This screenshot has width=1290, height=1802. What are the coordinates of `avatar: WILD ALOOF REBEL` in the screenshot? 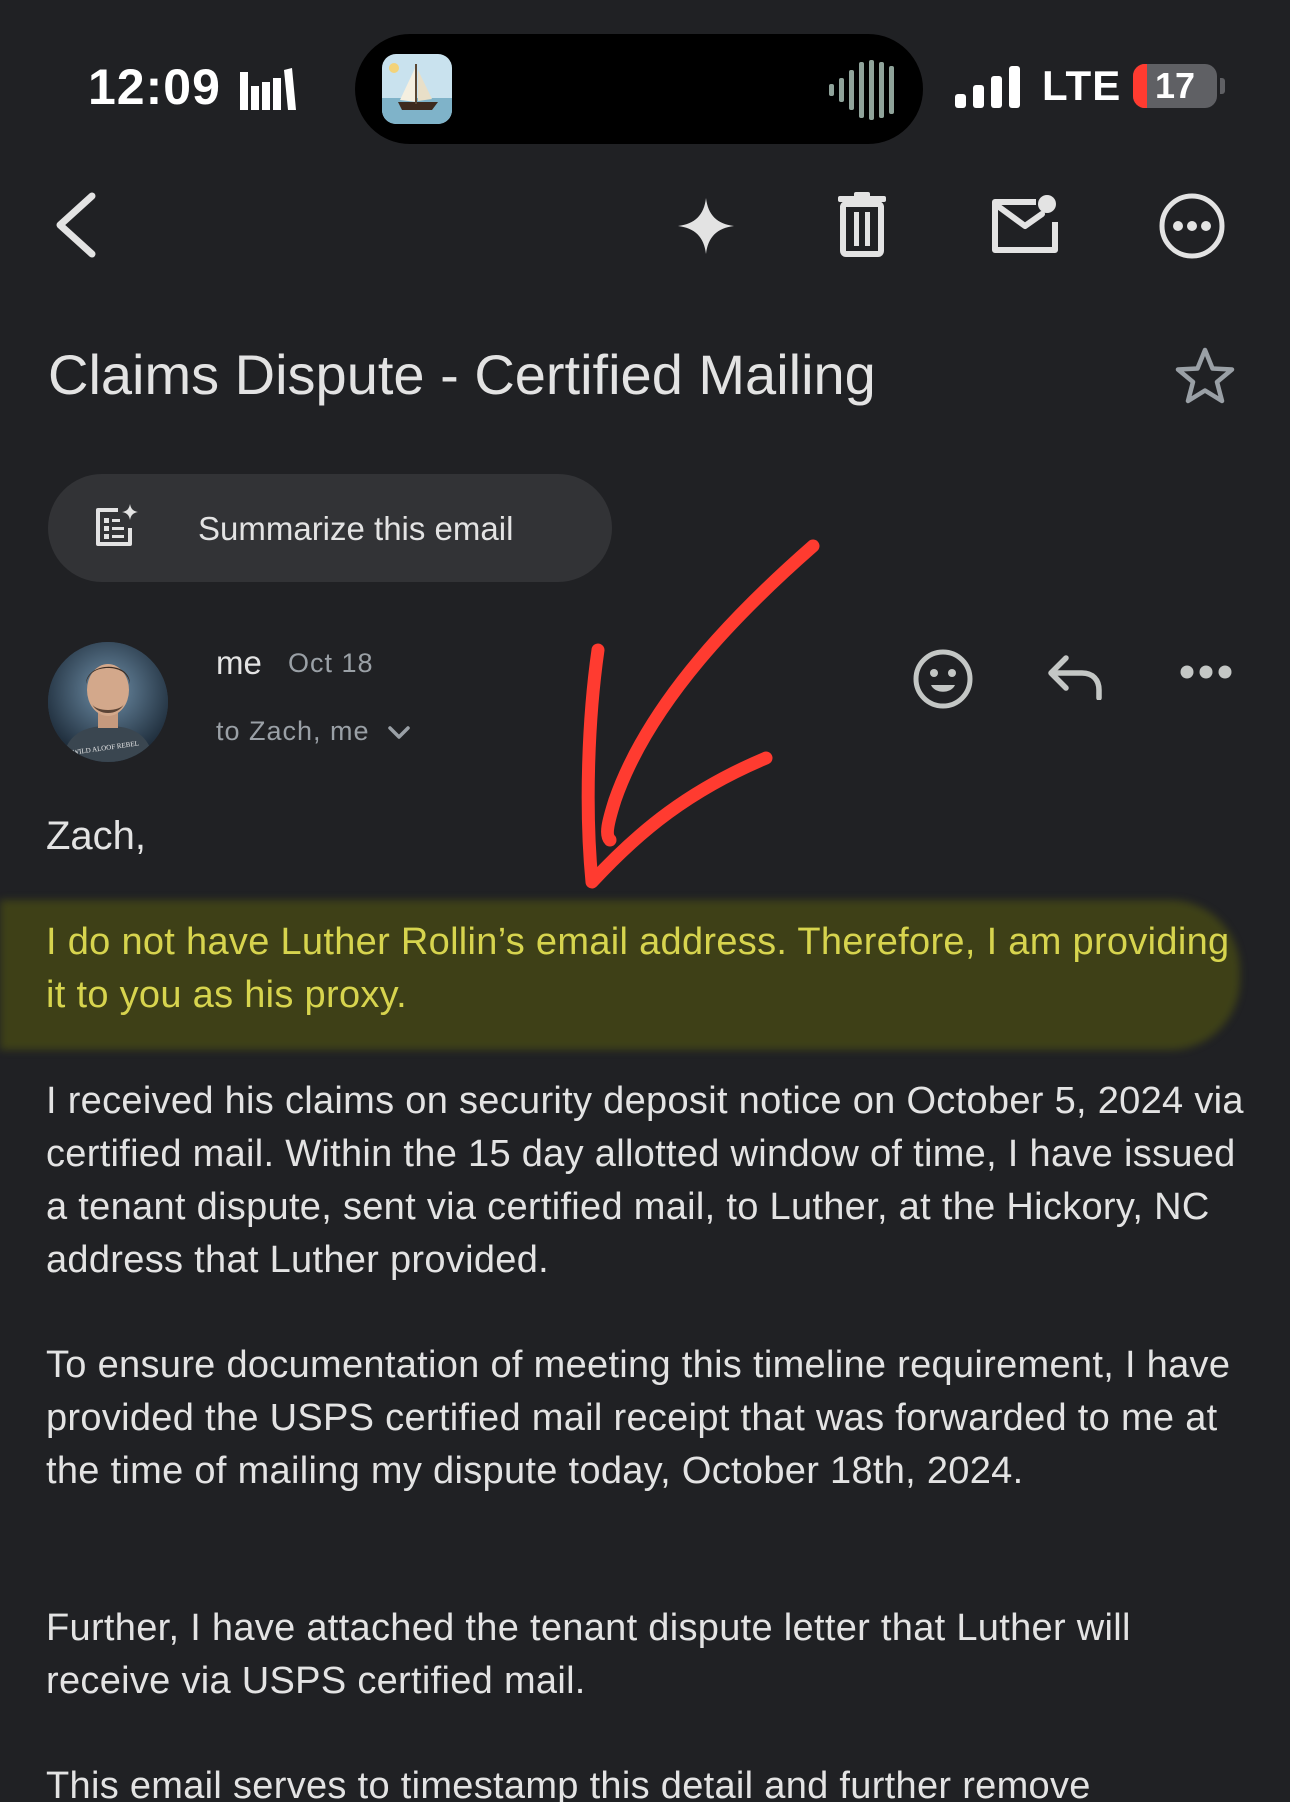 It's located at (108, 702).